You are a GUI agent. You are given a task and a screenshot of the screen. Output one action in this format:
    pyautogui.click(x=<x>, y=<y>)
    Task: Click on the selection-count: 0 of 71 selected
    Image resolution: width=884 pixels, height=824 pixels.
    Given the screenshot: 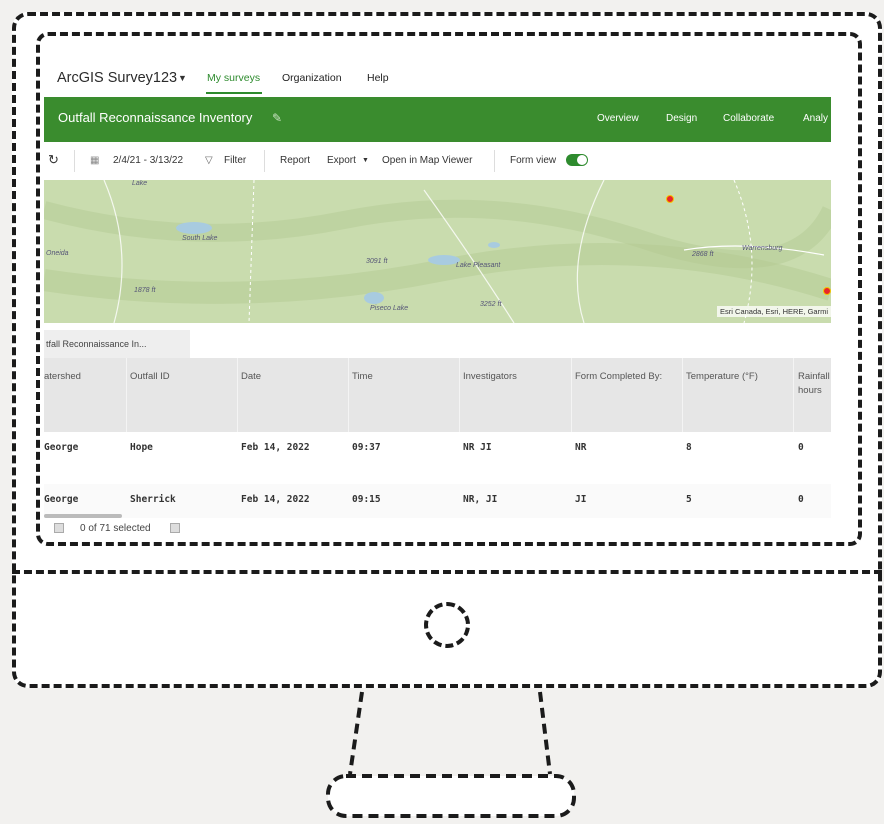 What is the action you would take?
    pyautogui.click(x=115, y=528)
    